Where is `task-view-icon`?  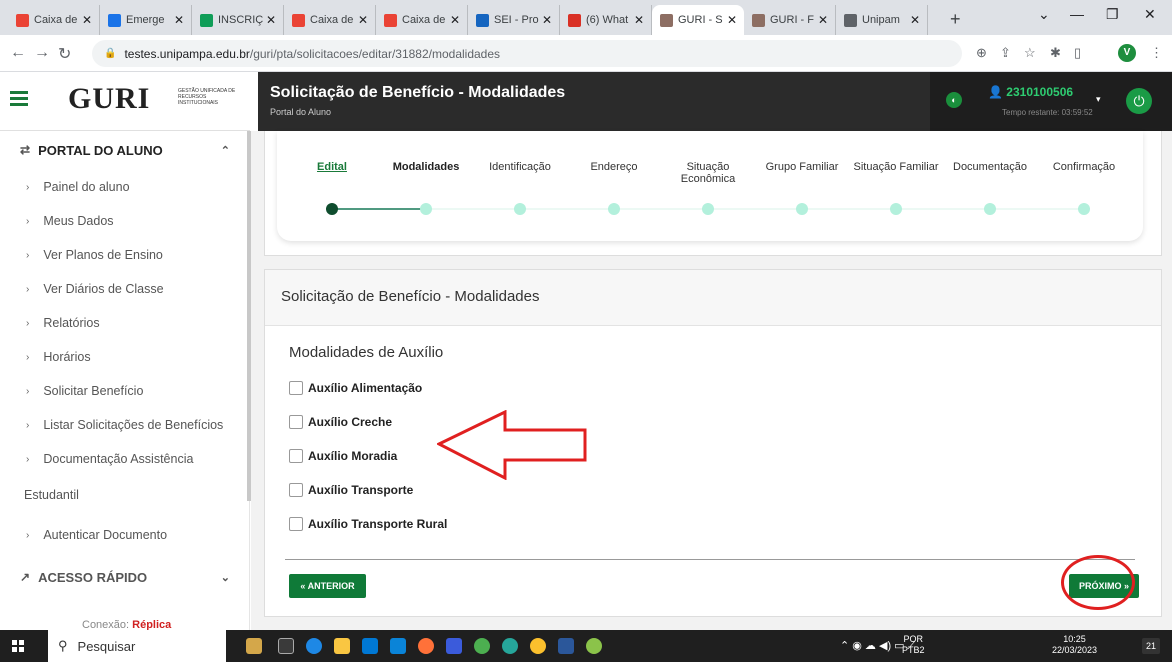
task-view-icon is located at coordinates (286, 646).